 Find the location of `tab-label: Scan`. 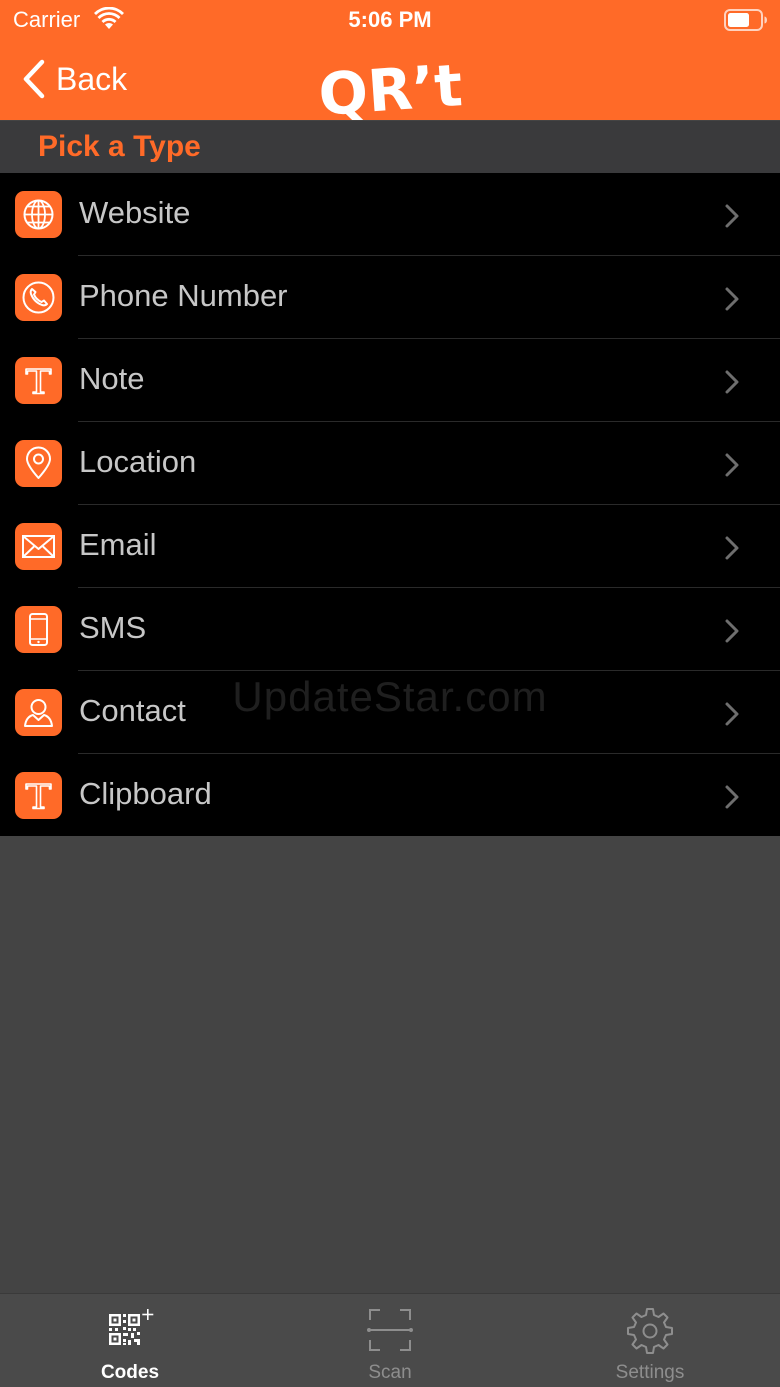

tab-label: Scan is located at coordinates (390, 1372).